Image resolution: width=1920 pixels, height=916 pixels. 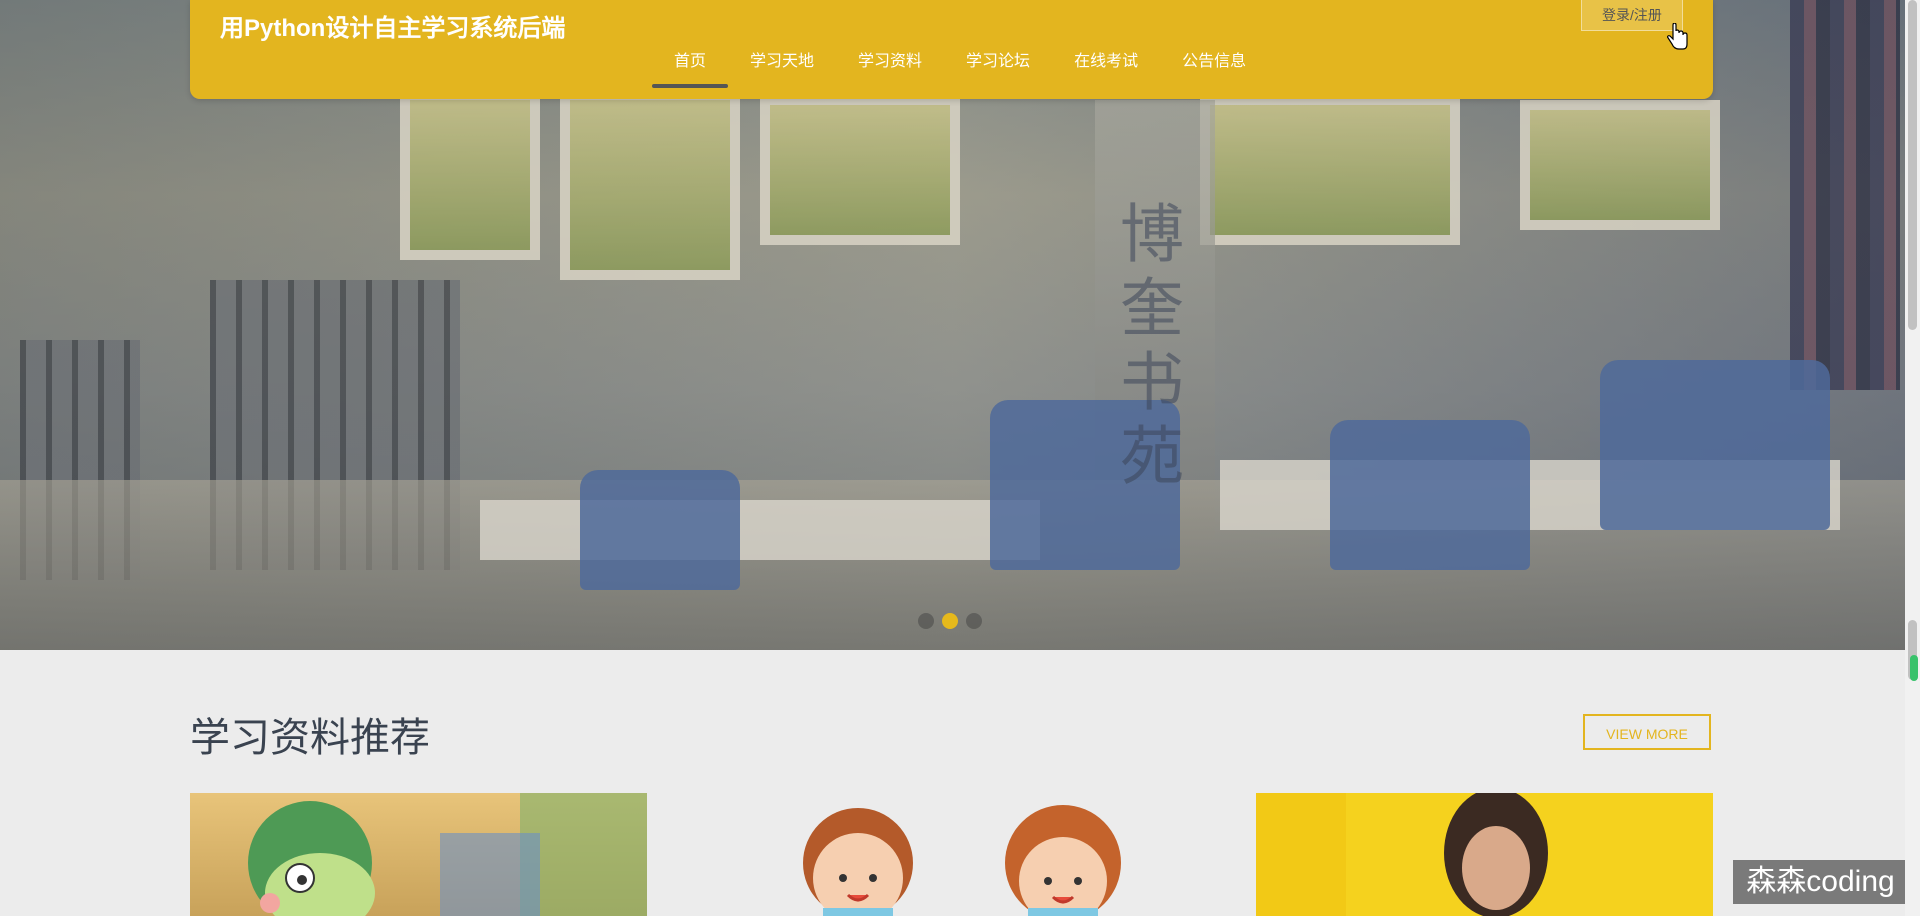 I want to click on scroll-indicator, so click(x=1914, y=668).